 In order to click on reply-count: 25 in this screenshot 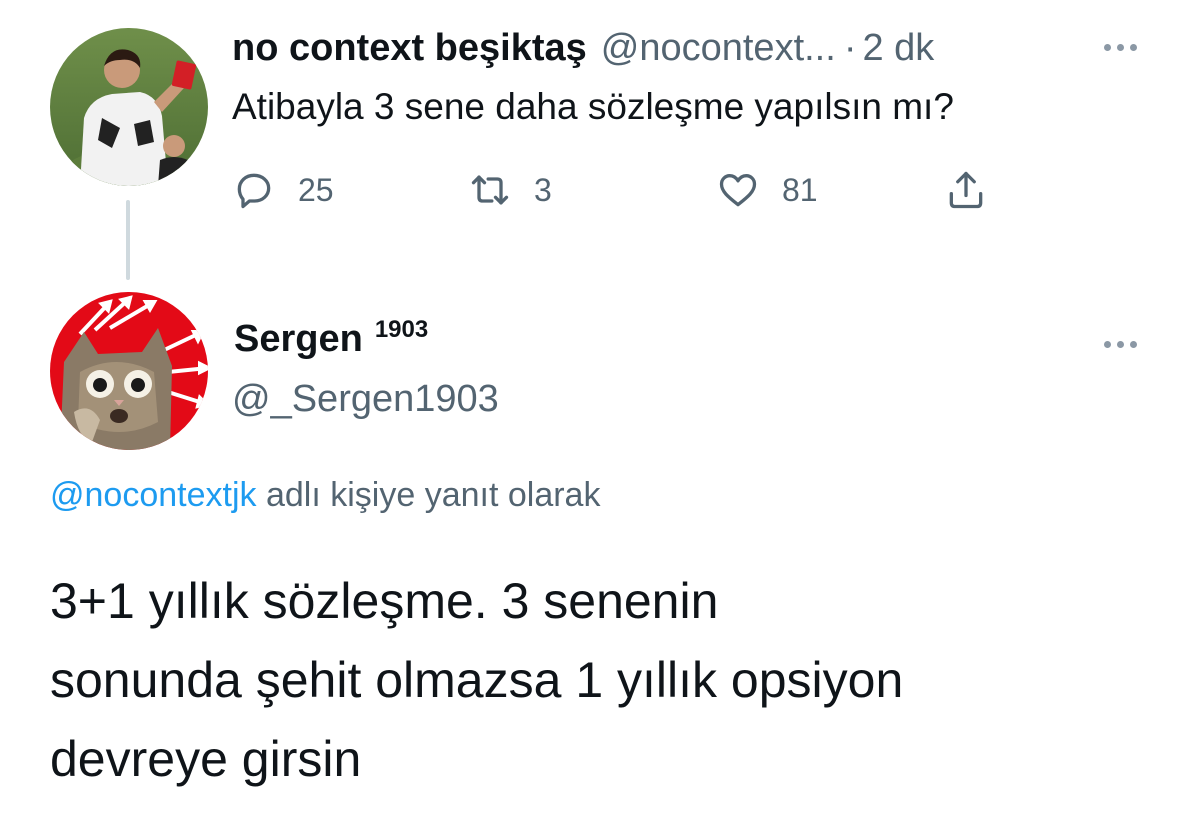, I will do `click(316, 189)`.